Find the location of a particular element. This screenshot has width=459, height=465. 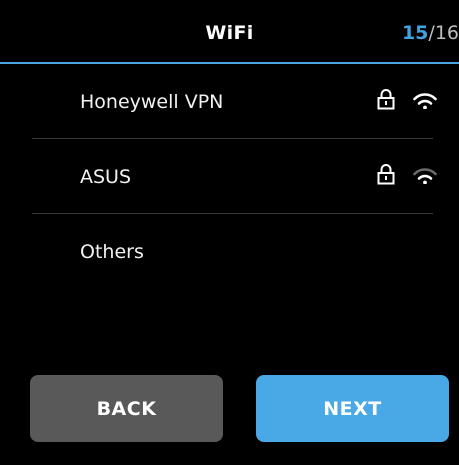

wifi-network-name: Others is located at coordinates (112, 252).